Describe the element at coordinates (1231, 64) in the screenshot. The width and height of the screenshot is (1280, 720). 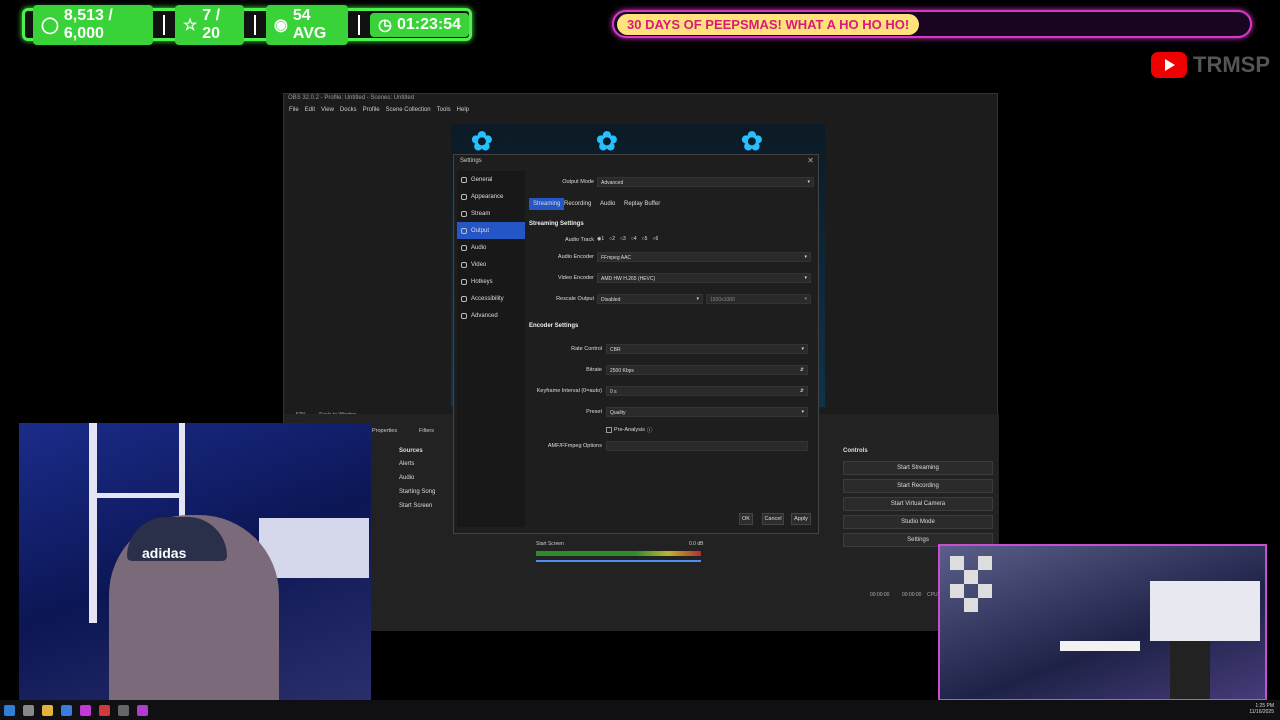
I see `brand-name: TRMSP` at that location.